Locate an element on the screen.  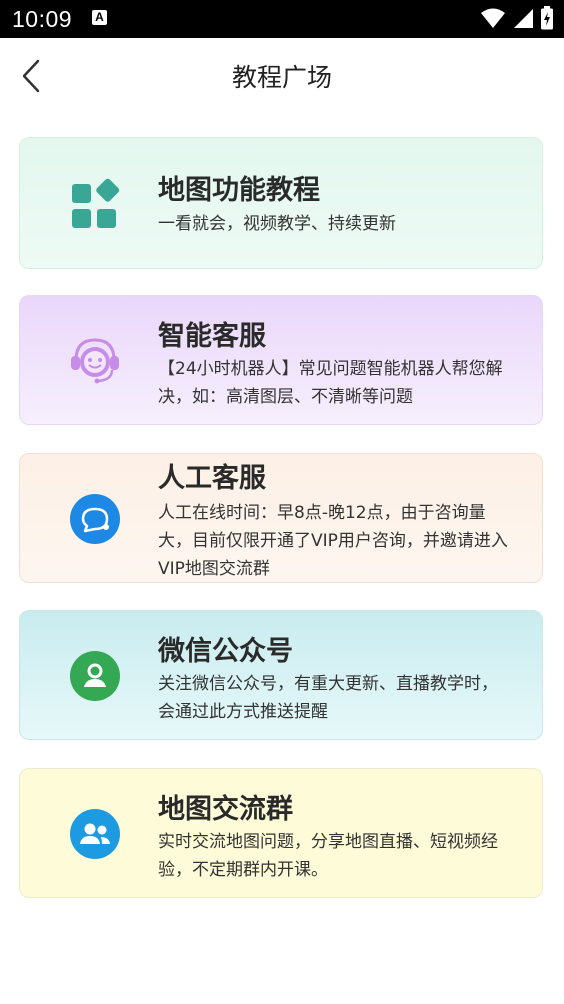
card-map-group: 地图交流群 实时交流地图问题，分享地图直播、短视频经验，不定期群内开课。 is located at coordinates (281, 833).